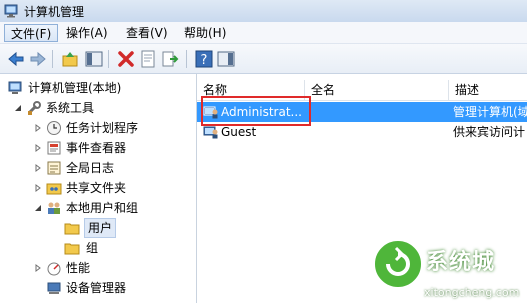  I want to click on tree-label-task-scheduler: 任务计划程序, so click(102, 128).